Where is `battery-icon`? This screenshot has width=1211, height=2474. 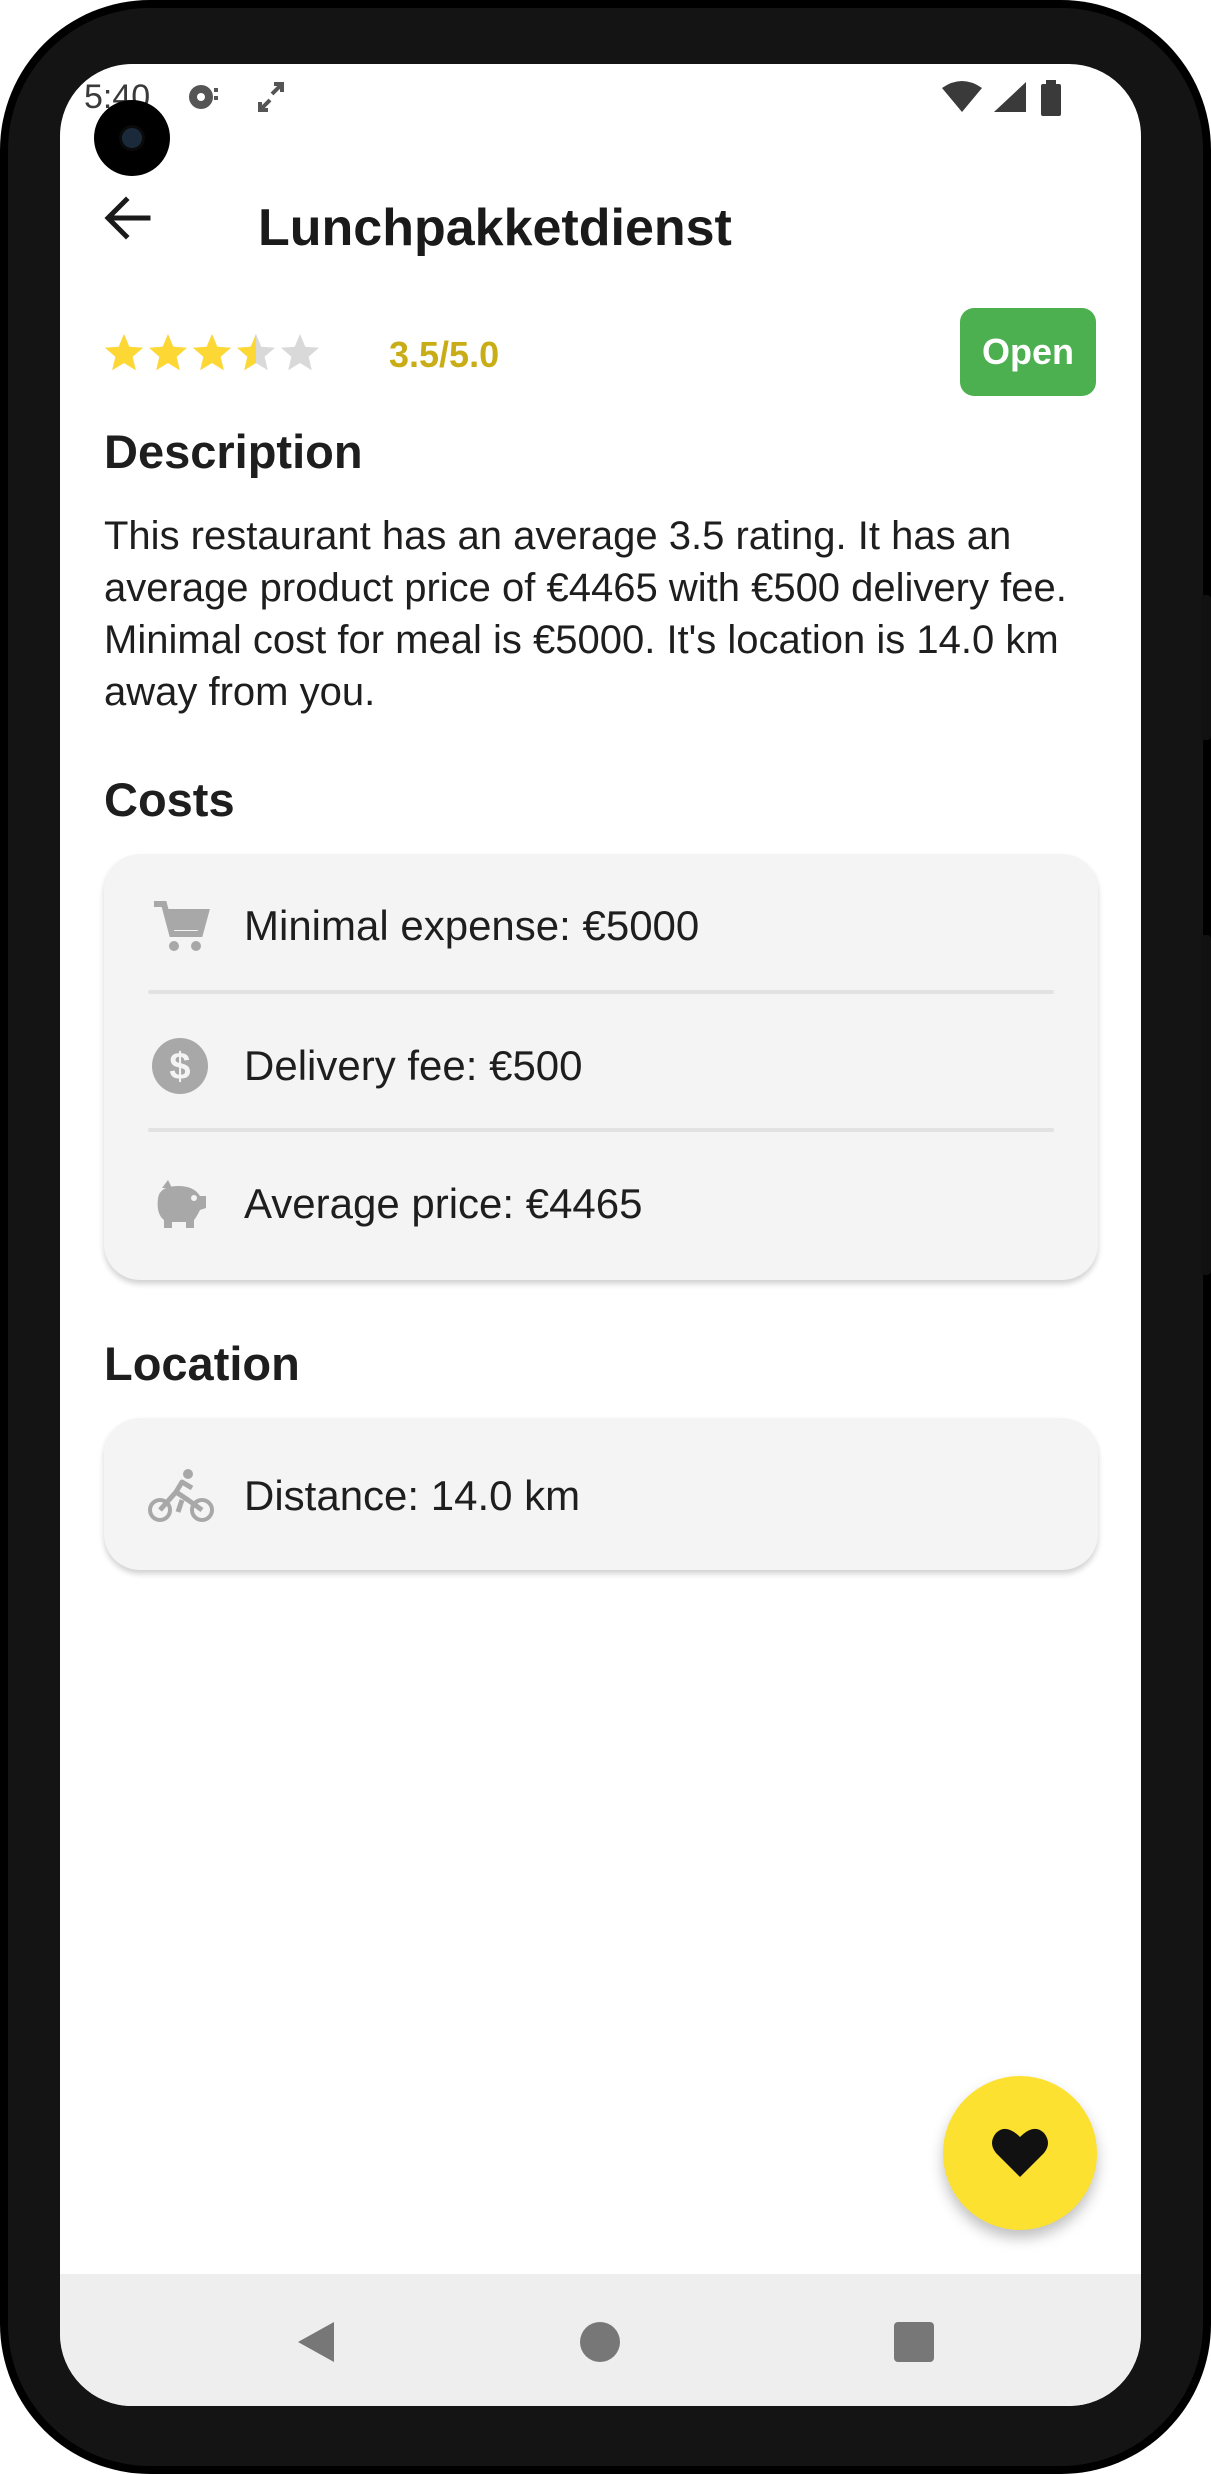 battery-icon is located at coordinates (1051, 98).